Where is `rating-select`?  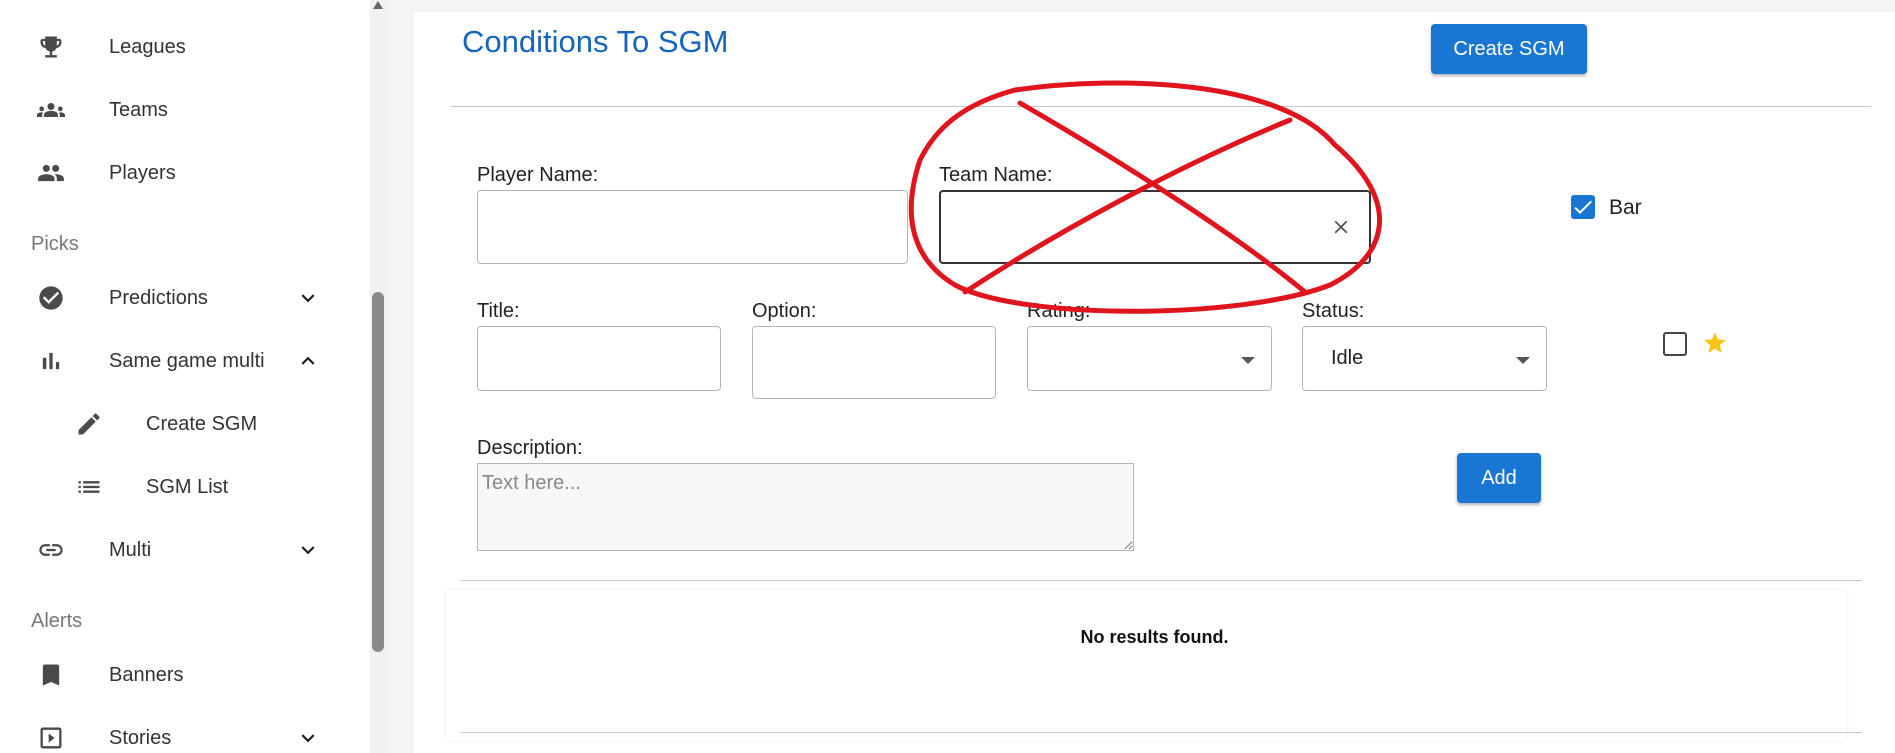 rating-select is located at coordinates (1149, 358).